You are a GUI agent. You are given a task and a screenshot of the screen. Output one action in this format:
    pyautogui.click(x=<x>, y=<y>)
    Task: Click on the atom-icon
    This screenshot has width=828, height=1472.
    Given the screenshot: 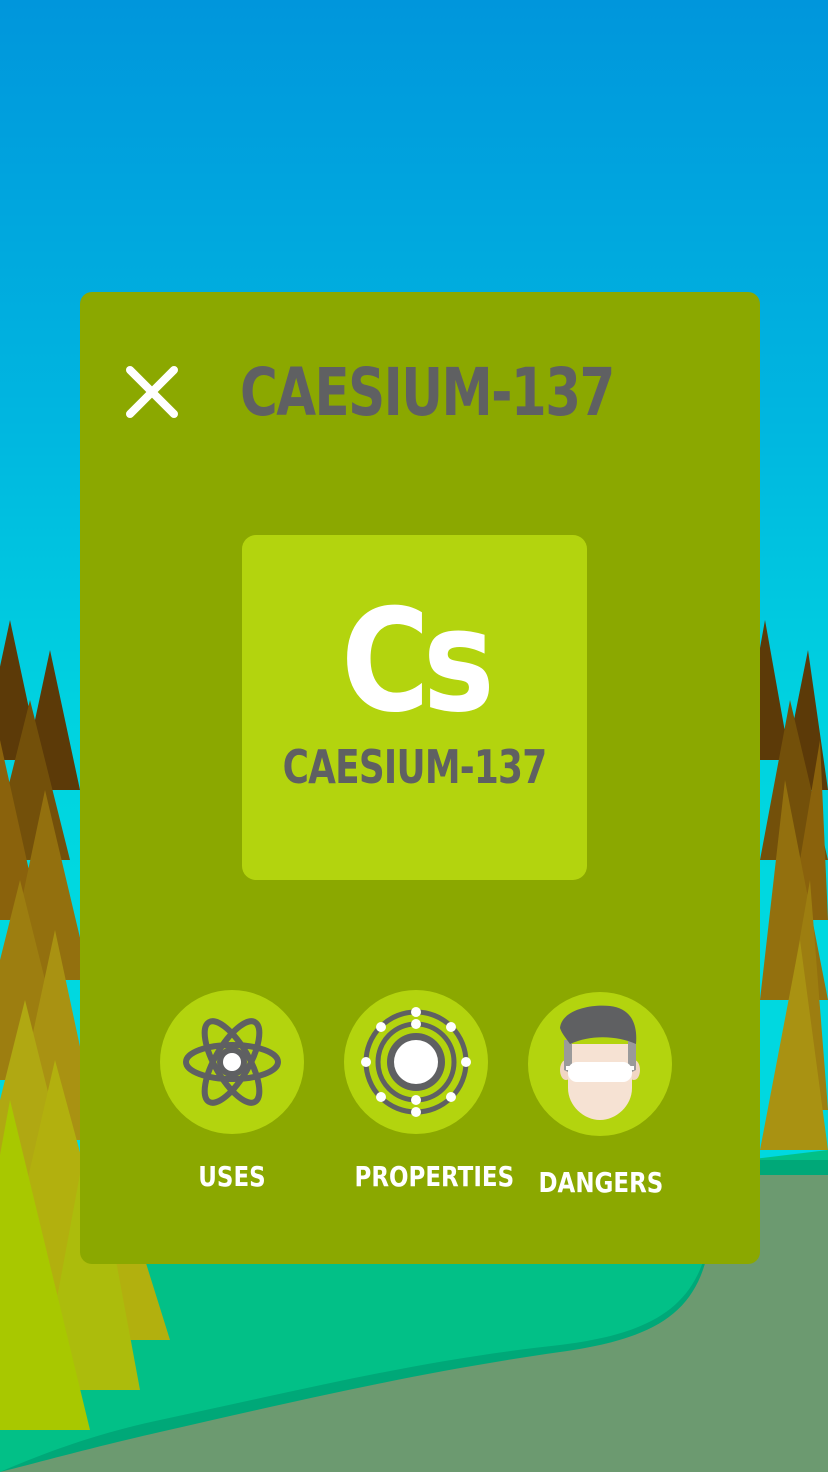 What is the action you would take?
    pyautogui.click(x=232, y=1062)
    